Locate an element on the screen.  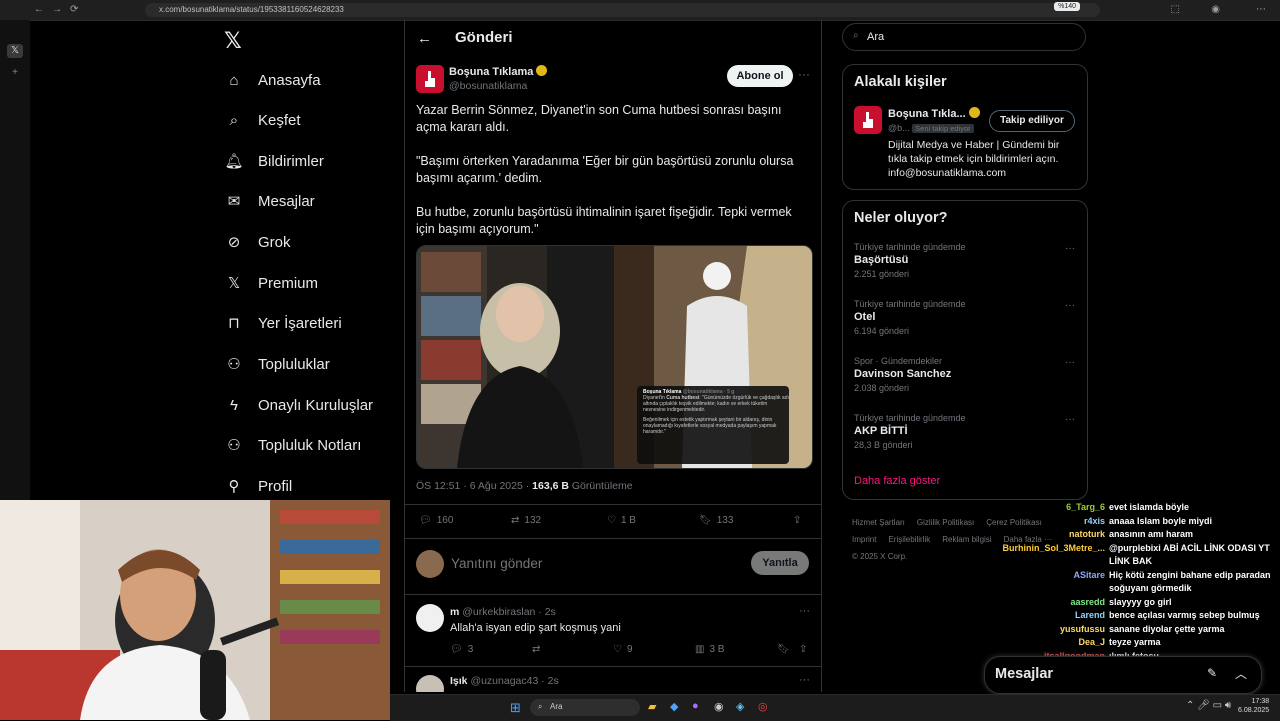
following-button: Takip ediliyor is located at coordinates (1032, 121).